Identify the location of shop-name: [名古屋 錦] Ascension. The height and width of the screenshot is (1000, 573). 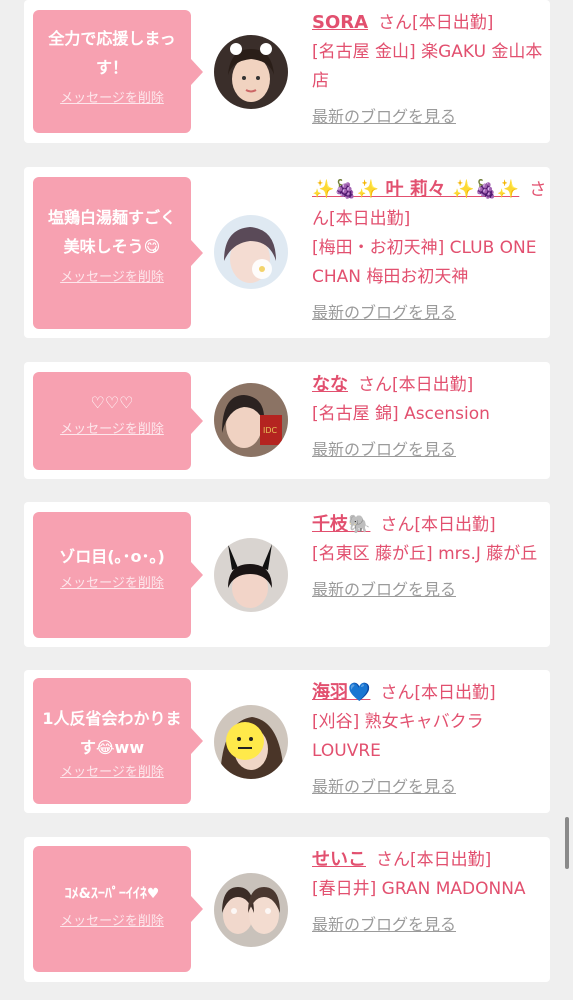
(401, 414).